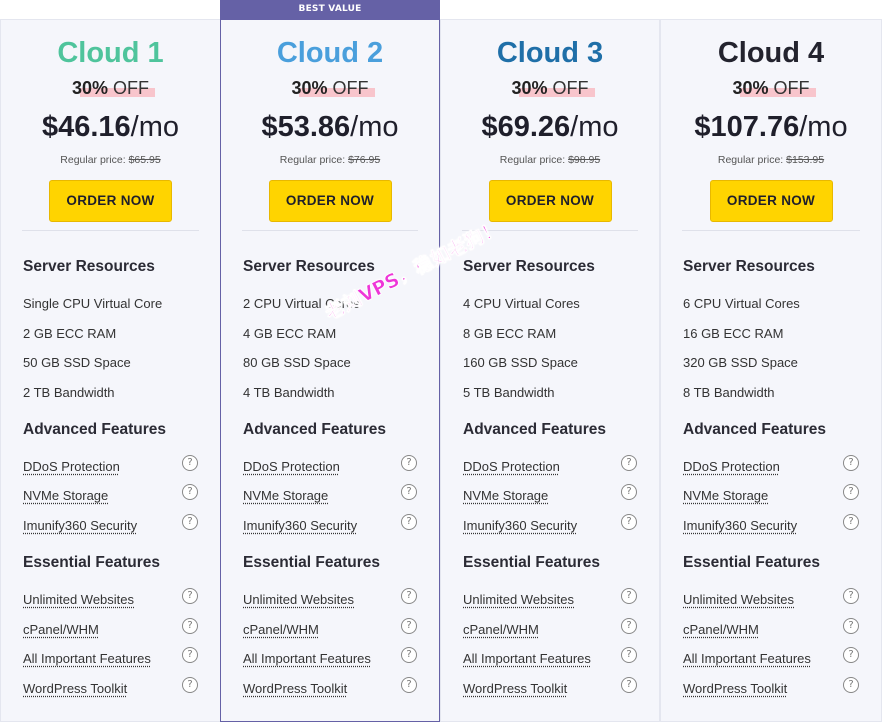 This screenshot has height=724, width=884. What do you see at coordinates (741, 303) in the screenshot?
I see `server-resource-item: 6 CPU Virtual Cores` at bounding box center [741, 303].